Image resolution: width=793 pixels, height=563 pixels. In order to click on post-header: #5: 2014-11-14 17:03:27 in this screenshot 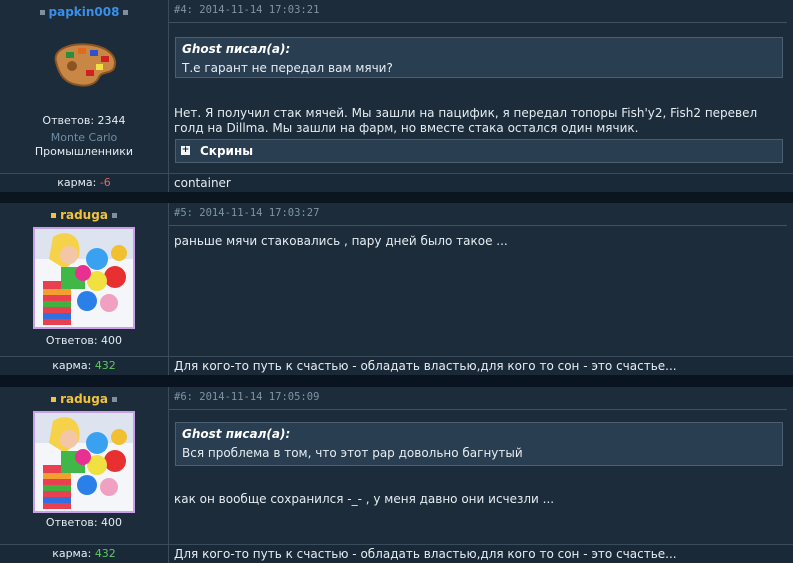, I will do `click(246, 213)`.